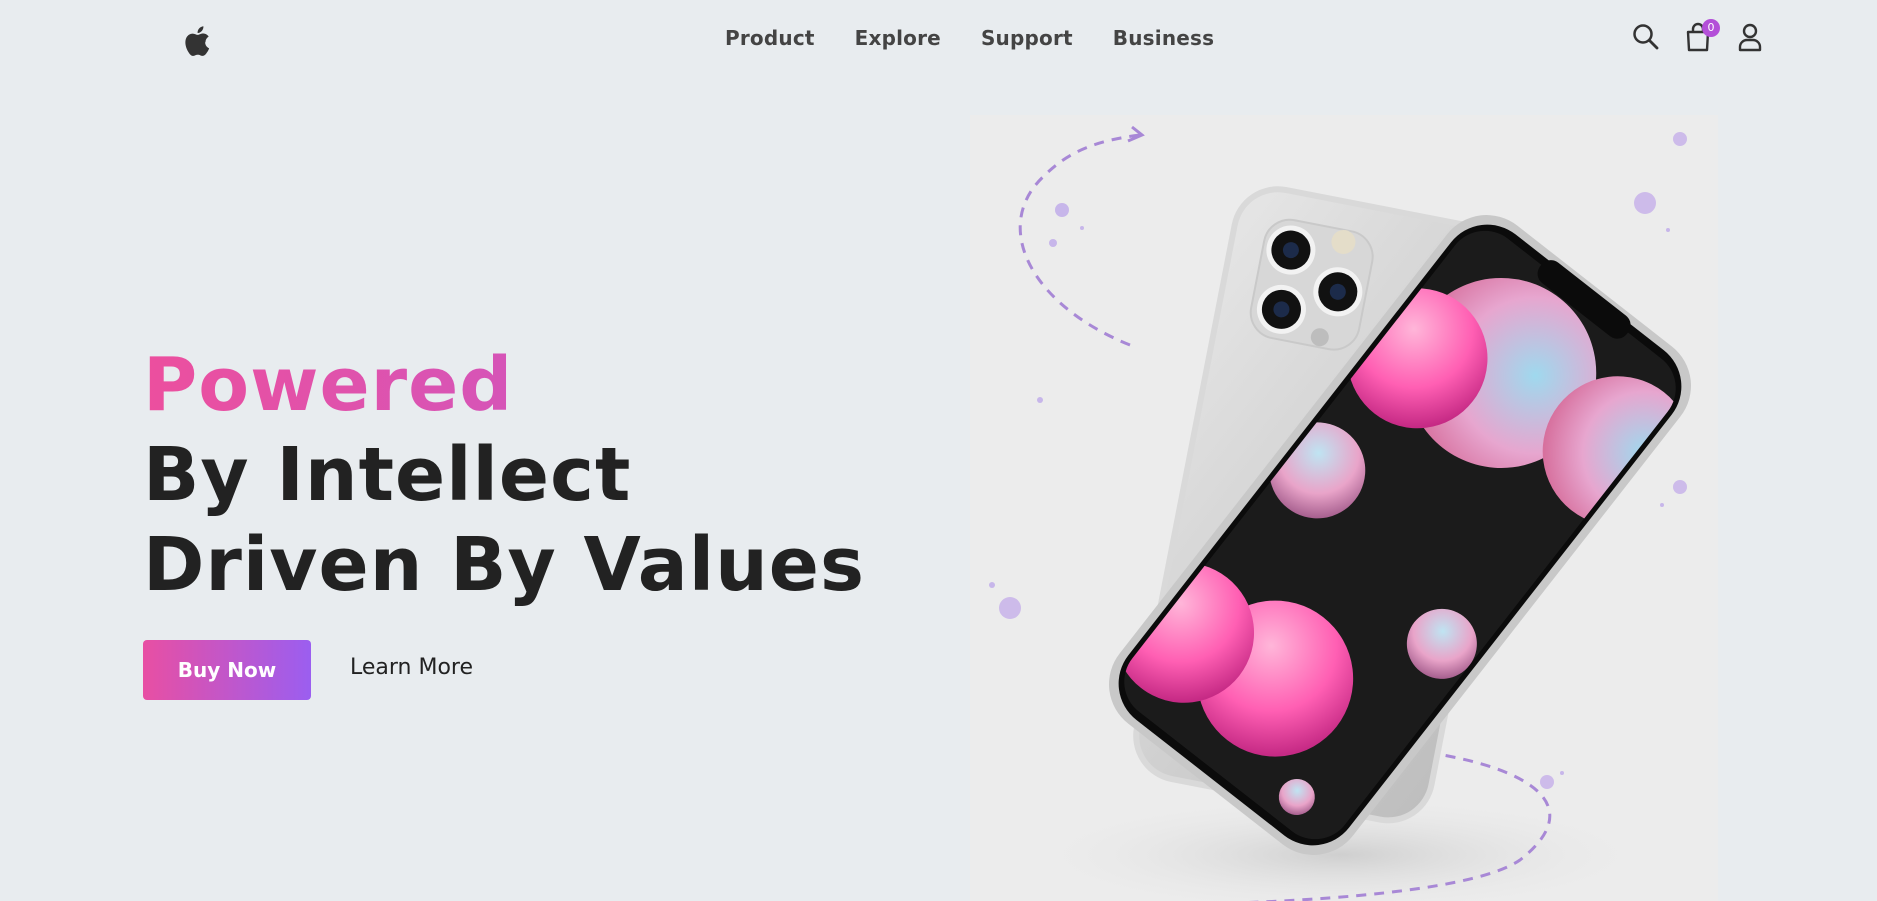  What do you see at coordinates (1646, 37) in the screenshot?
I see `search-icon` at bounding box center [1646, 37].